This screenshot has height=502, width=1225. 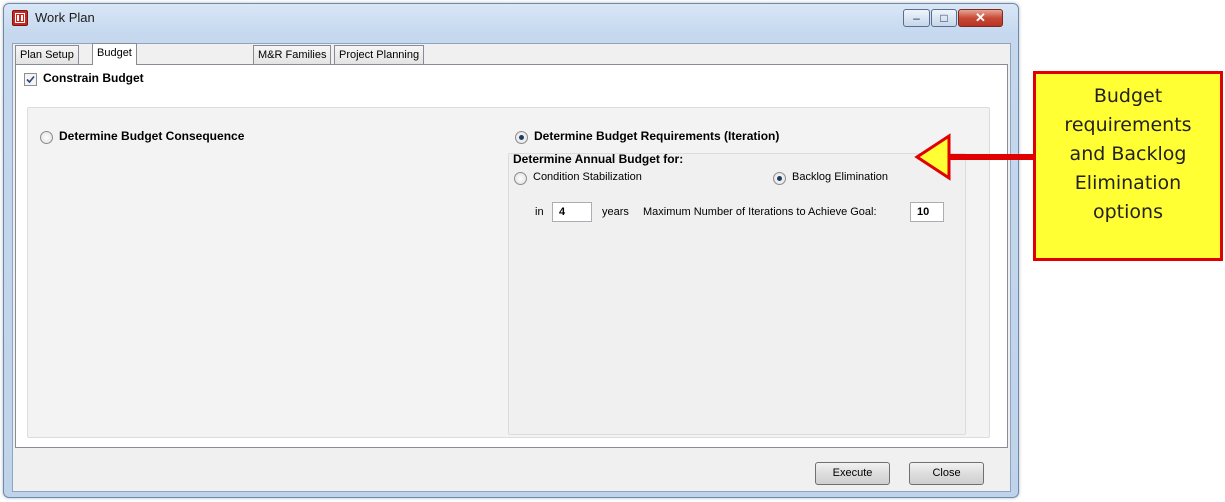 What do you see at coordinates (46, 137) in the screenshot?
I see `budget-consequence-radio` at bounding box center [46, 137].